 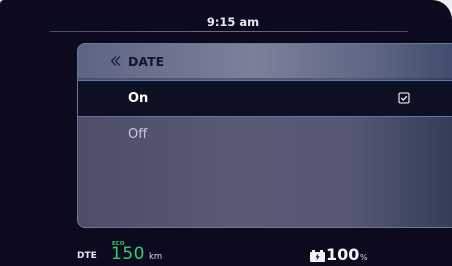 I want to click on option-label: On, so click(x=138, y=98).